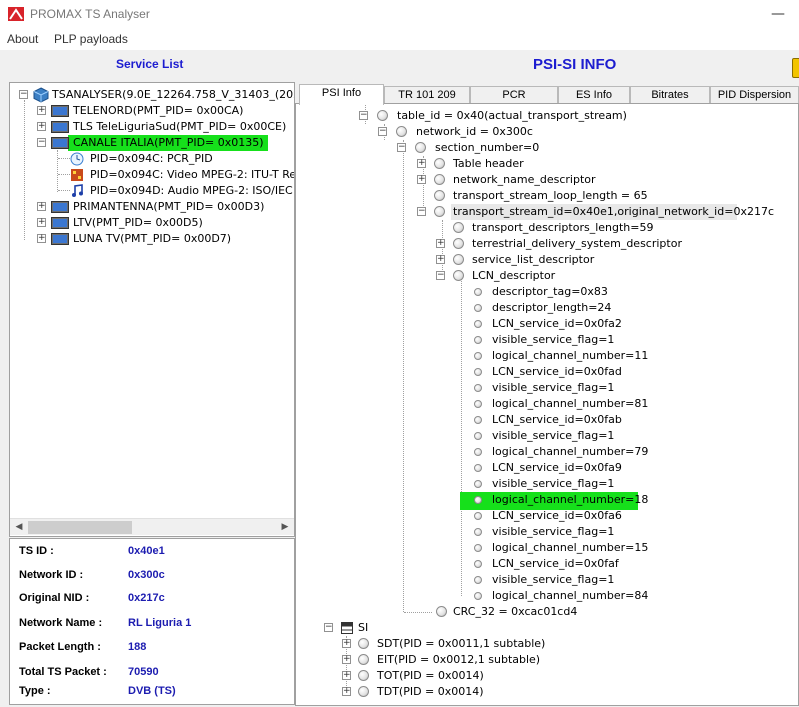 This screenshot has width=799, height=707. I want to click on psi-node-label: table_id = 0x40(actual_transport_stream), so click(512, 115).